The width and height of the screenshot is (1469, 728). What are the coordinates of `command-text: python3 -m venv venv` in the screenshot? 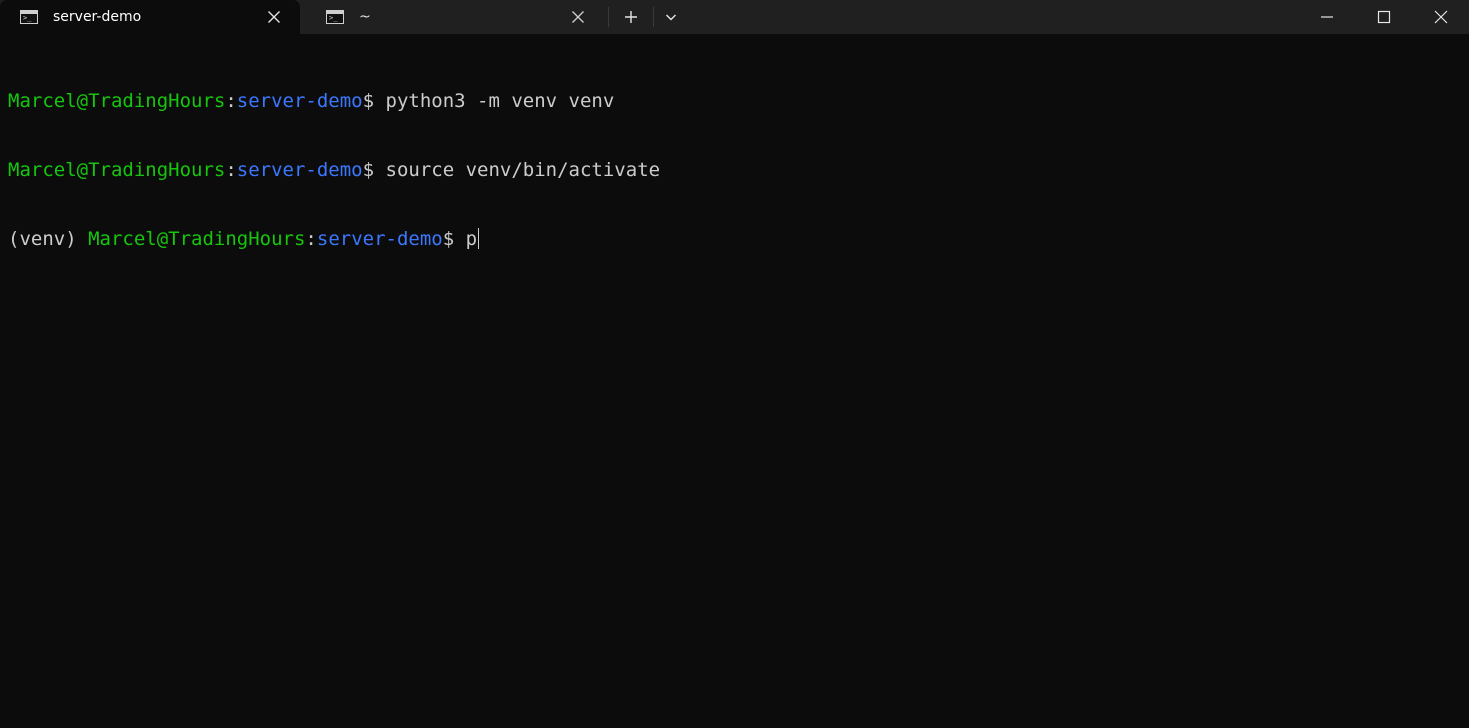 It's located at (500, 101).